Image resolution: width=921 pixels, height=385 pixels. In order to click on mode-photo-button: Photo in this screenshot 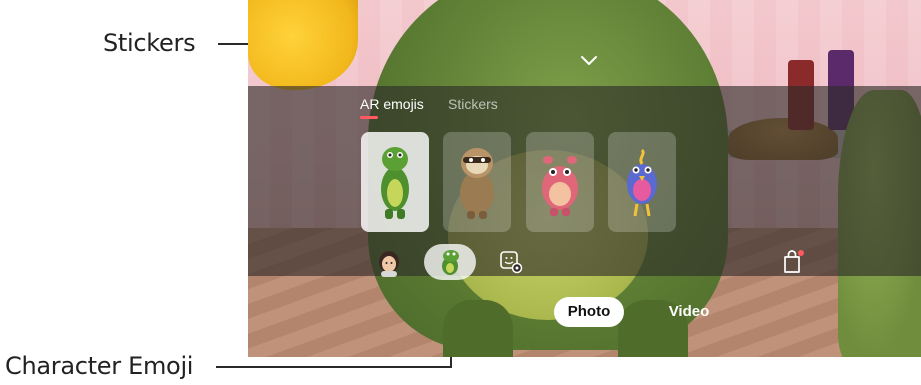, I will do `click(589, 312)`.